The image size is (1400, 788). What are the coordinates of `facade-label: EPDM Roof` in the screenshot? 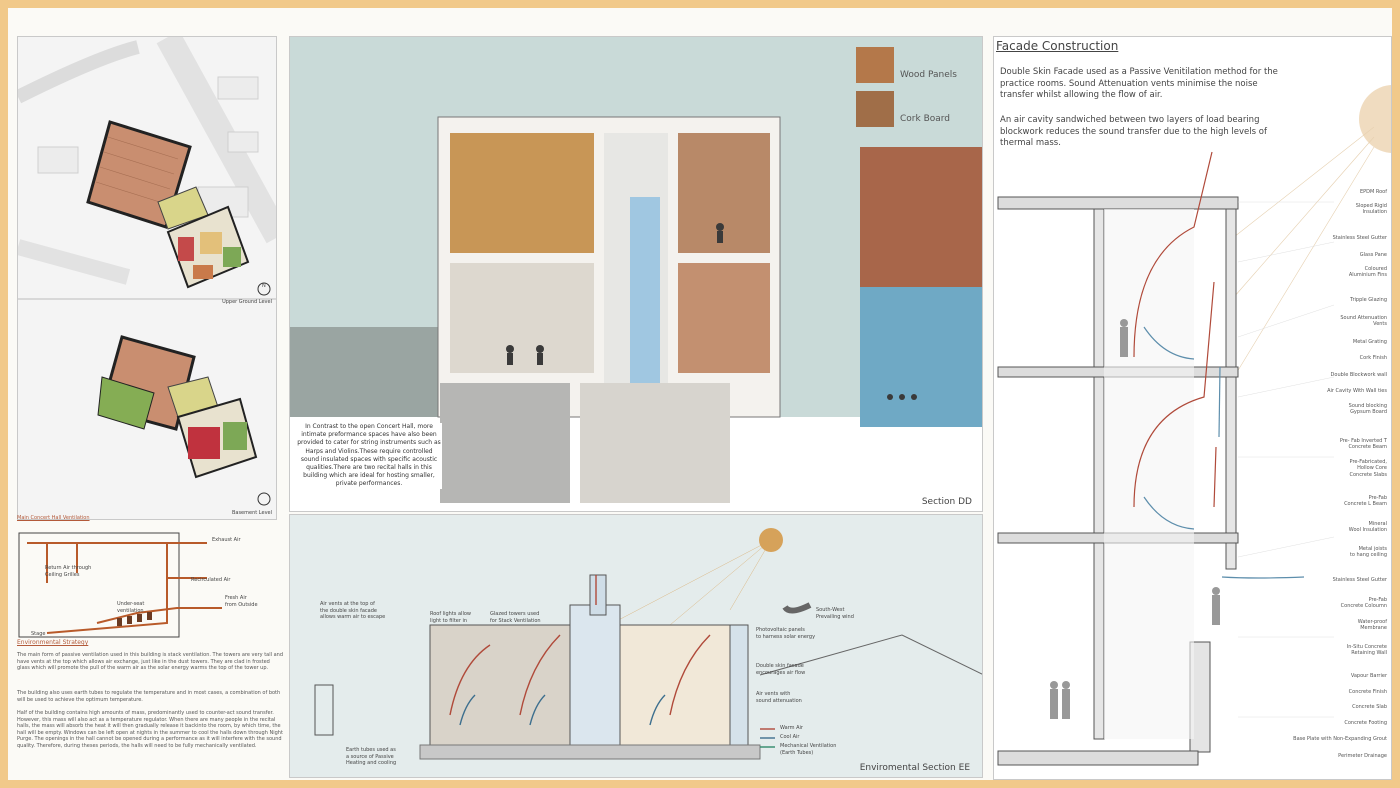 It's located at (1373, 192).